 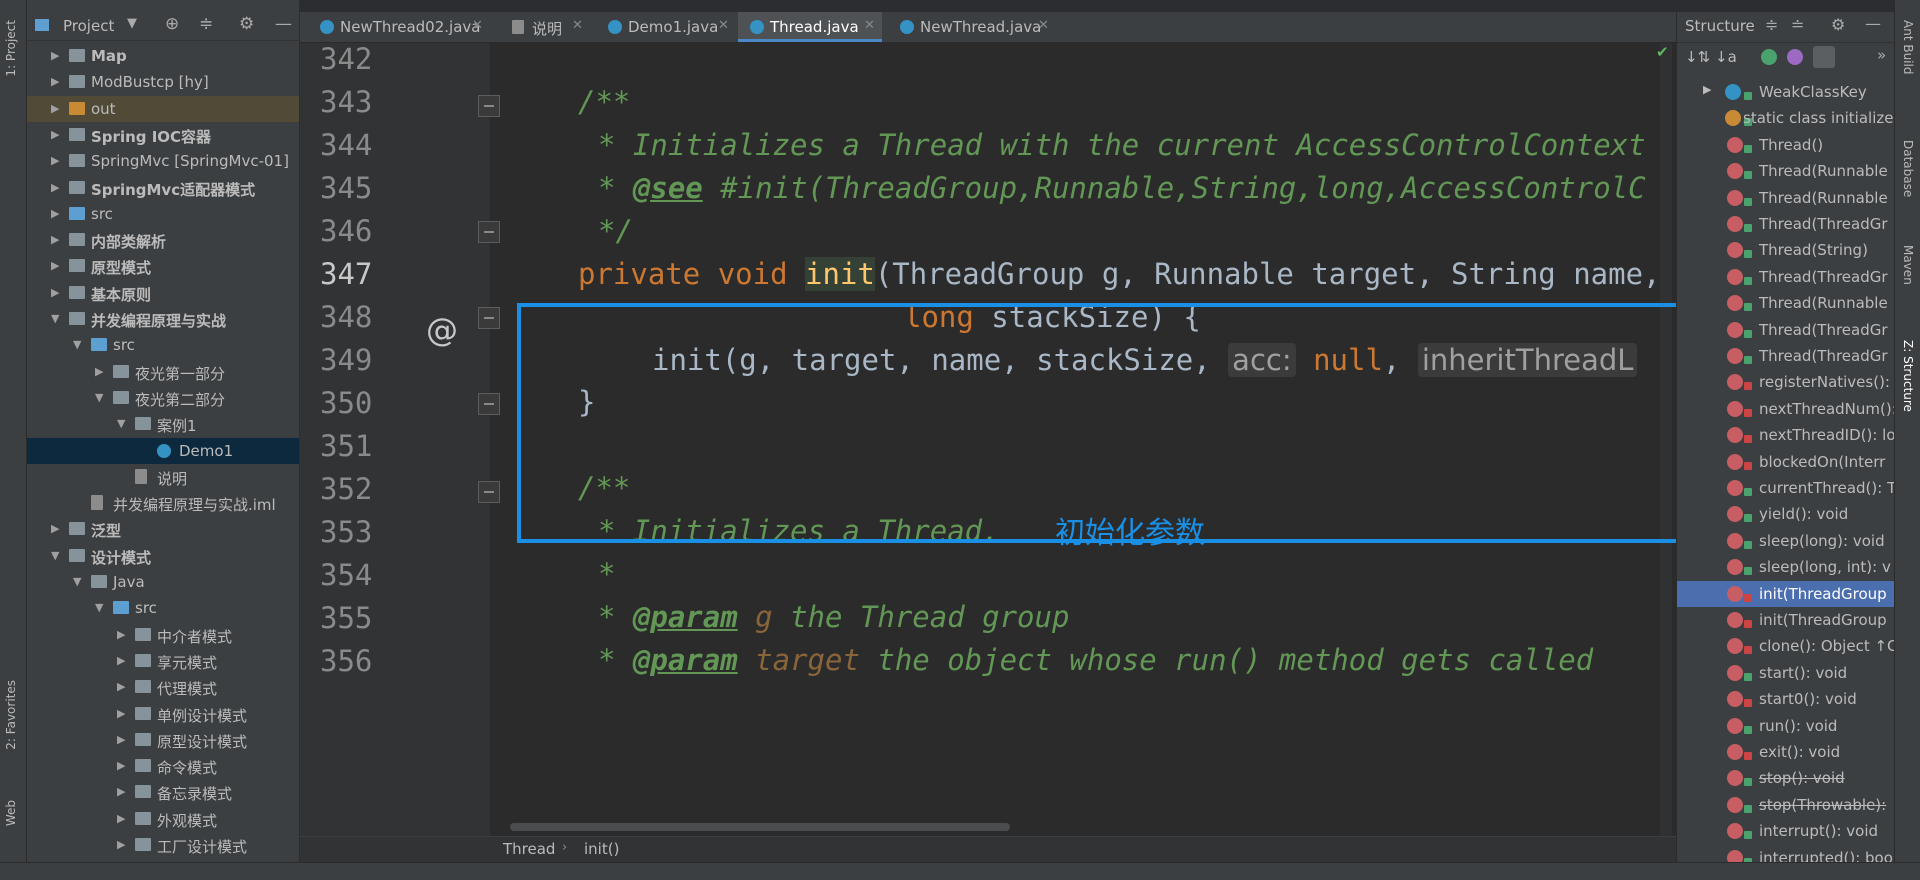 What do you see at coordinates (11, 813) in the screenshot?
I see `web-tool-tab: Web` at bounding box center [11, 813].